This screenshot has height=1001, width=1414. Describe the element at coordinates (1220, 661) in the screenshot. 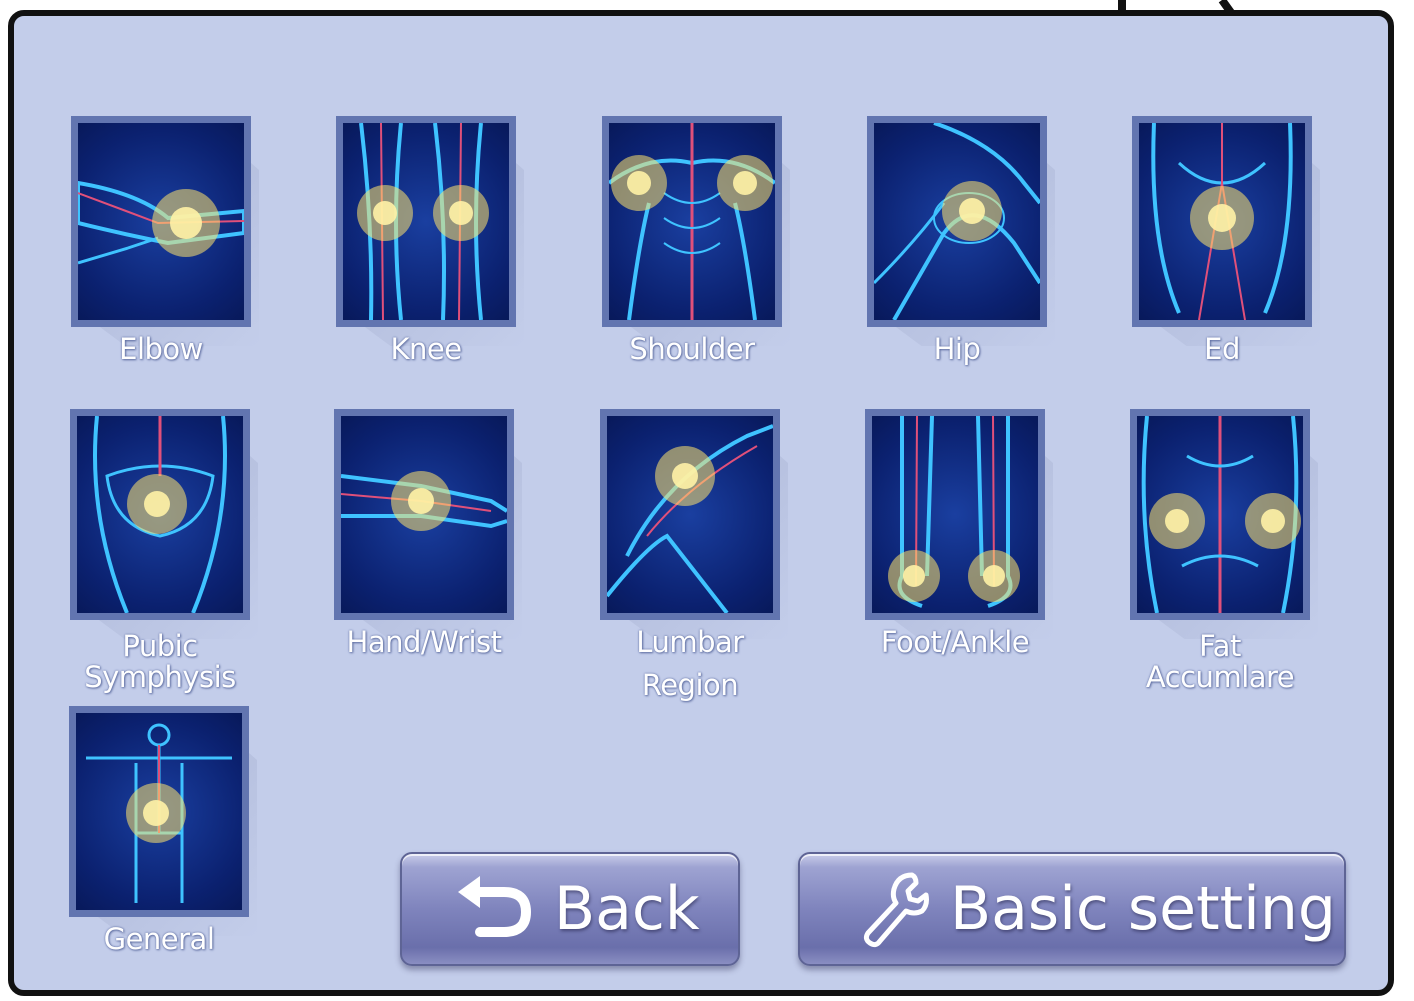

I see `tile-label-multiline: Fat Accumlare` at that location.